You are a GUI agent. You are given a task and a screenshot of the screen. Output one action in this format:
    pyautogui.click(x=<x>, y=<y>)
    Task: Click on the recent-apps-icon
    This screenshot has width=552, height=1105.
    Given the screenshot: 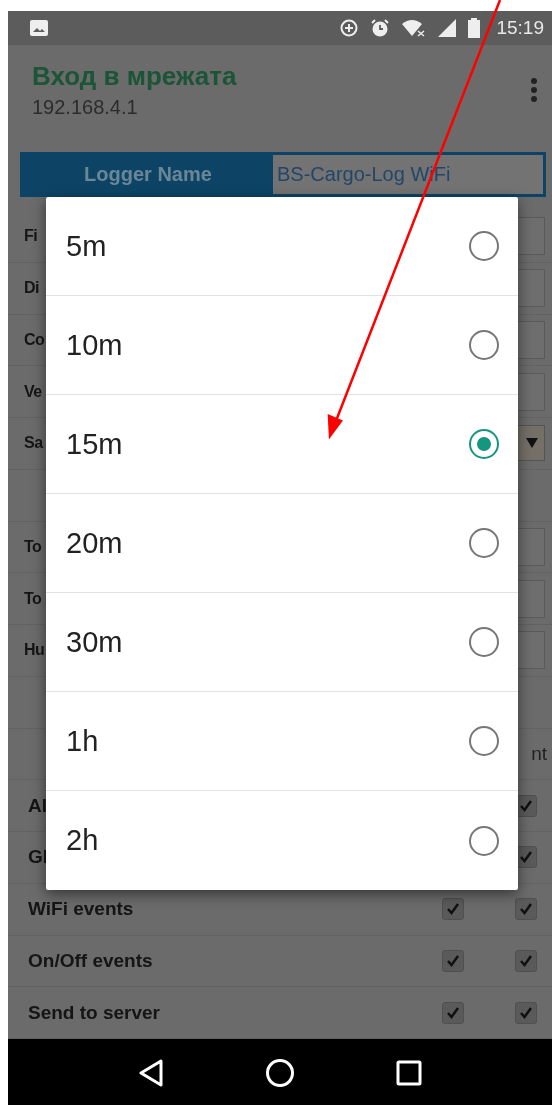 What is the action you would take?
    pyautogui.click(x=408, y=1072)
    